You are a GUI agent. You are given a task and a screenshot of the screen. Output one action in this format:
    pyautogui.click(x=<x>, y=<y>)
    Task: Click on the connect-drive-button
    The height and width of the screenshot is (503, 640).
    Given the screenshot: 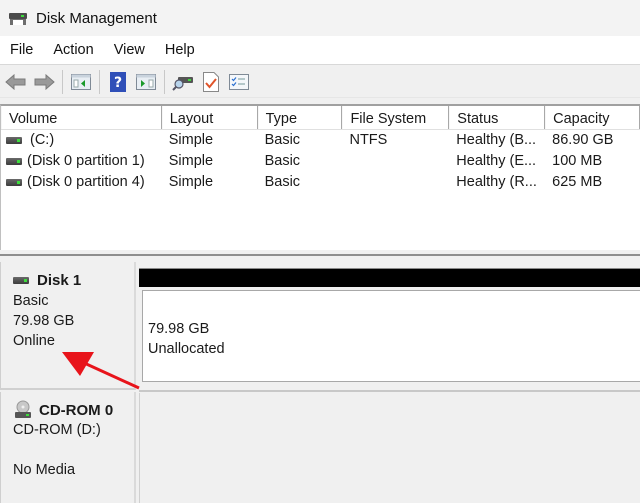 What is the action you would take?
    pyautogui.click(x=183, y=82)
    